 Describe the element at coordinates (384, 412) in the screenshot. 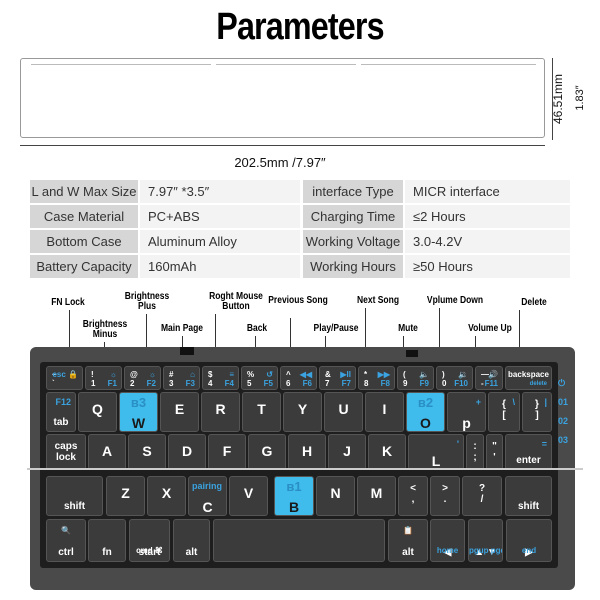

I see `key-i: I` at that location.